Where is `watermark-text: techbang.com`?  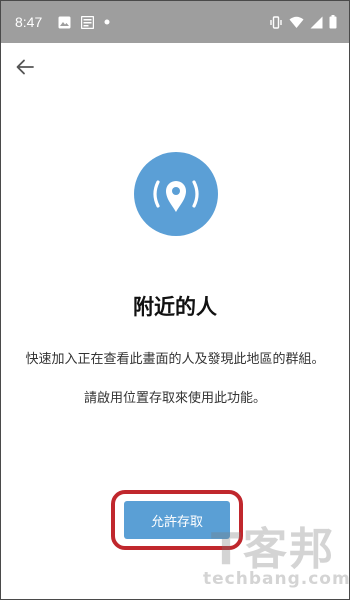 watermark-text: techbang.com is located at coordinates (276, 579).